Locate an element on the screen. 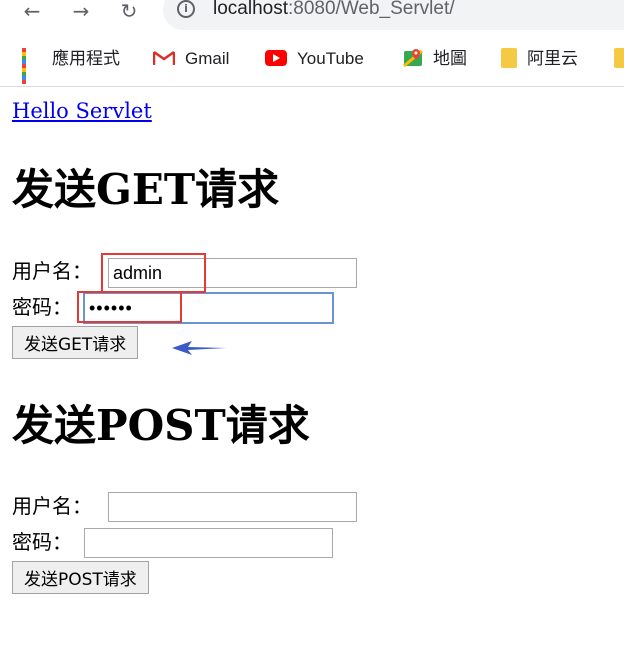 The image size is (624, 669). get-password-label: 密码： is located at coordinates (42, 307).